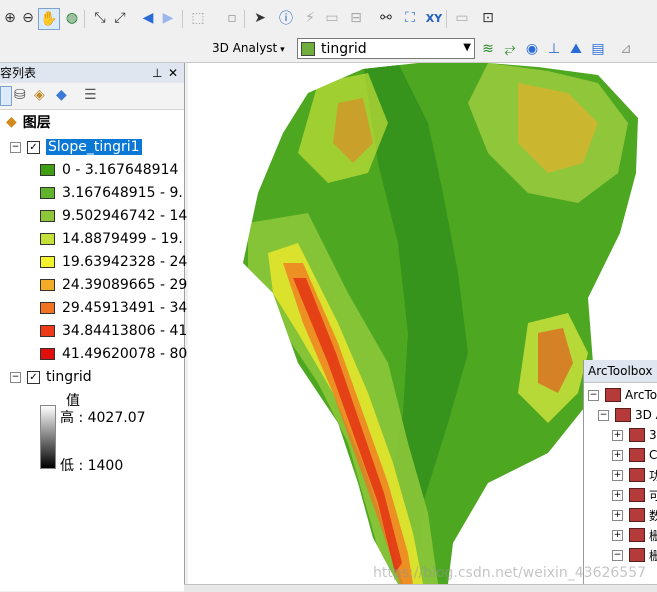 This screenshot has width=657, height=592. Describe the element at coordinates (109, 170) in the screenshot. I see `legend-class-row: 0 - 3.167648914` at that location.